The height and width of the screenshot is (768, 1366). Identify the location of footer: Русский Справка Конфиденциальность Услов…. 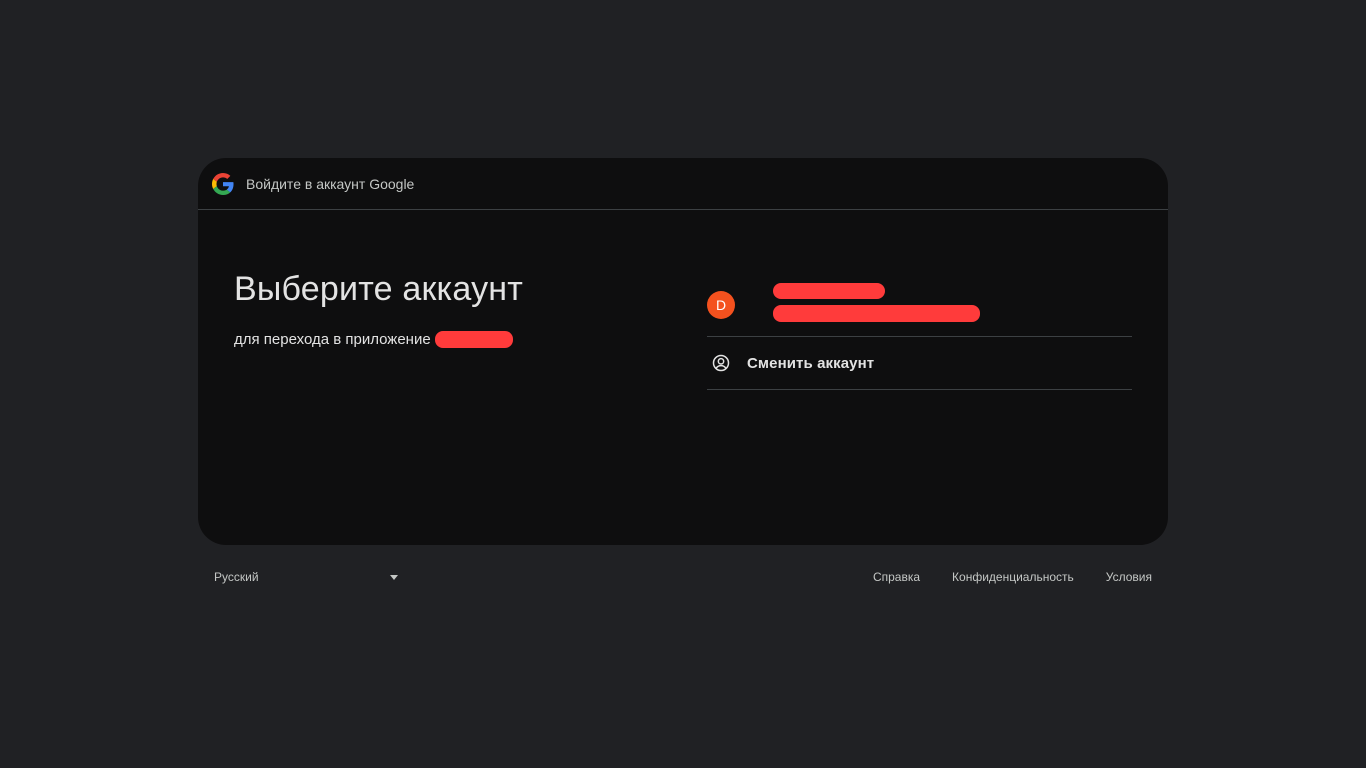
(683, 577).